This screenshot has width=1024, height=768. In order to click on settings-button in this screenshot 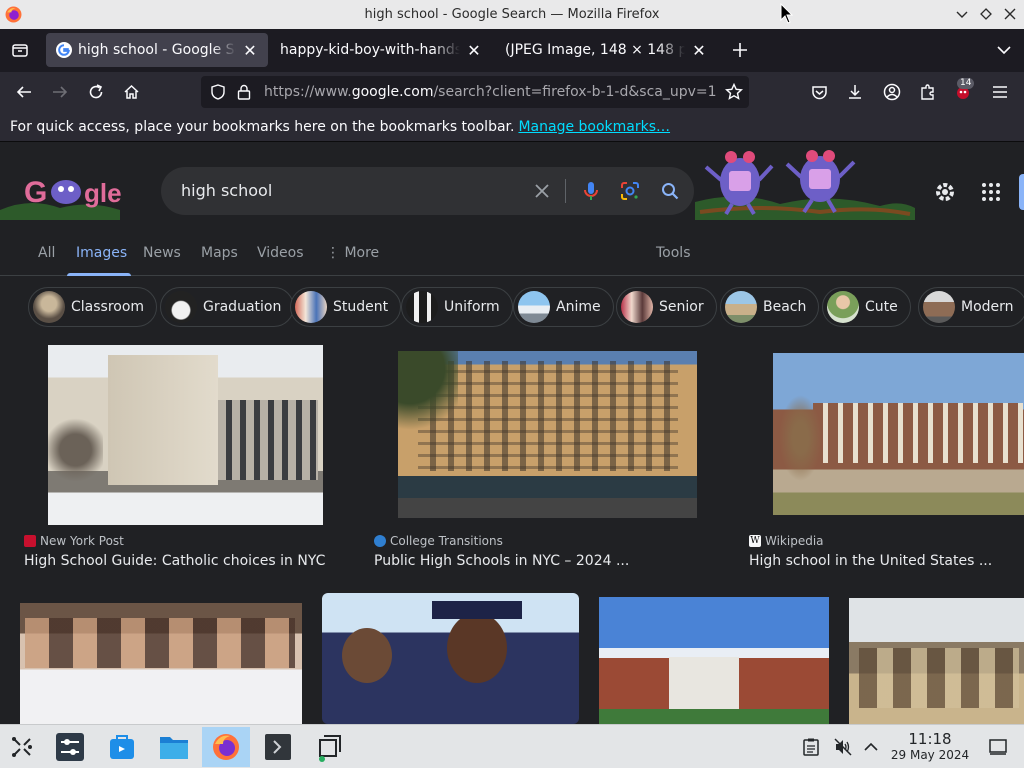, I will do `click(945, 192)`.